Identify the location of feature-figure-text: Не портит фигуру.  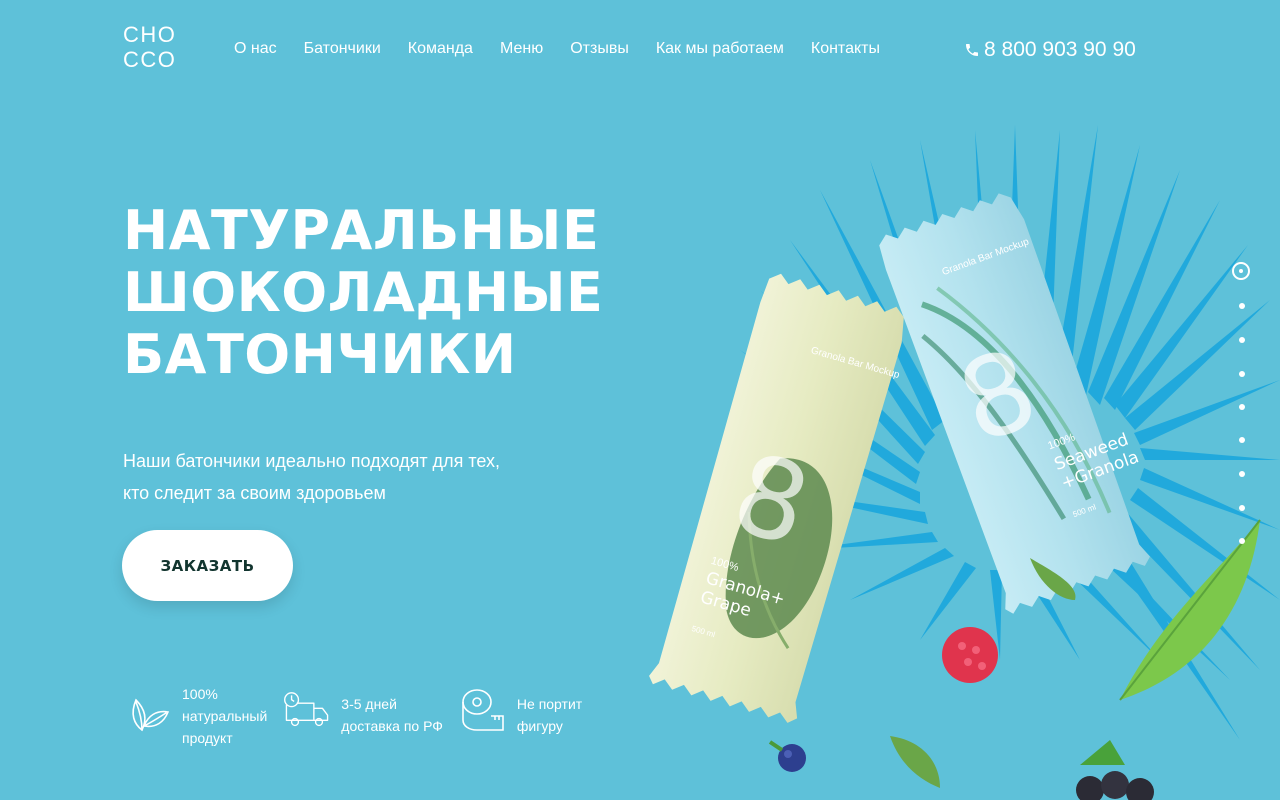
(549, 715).